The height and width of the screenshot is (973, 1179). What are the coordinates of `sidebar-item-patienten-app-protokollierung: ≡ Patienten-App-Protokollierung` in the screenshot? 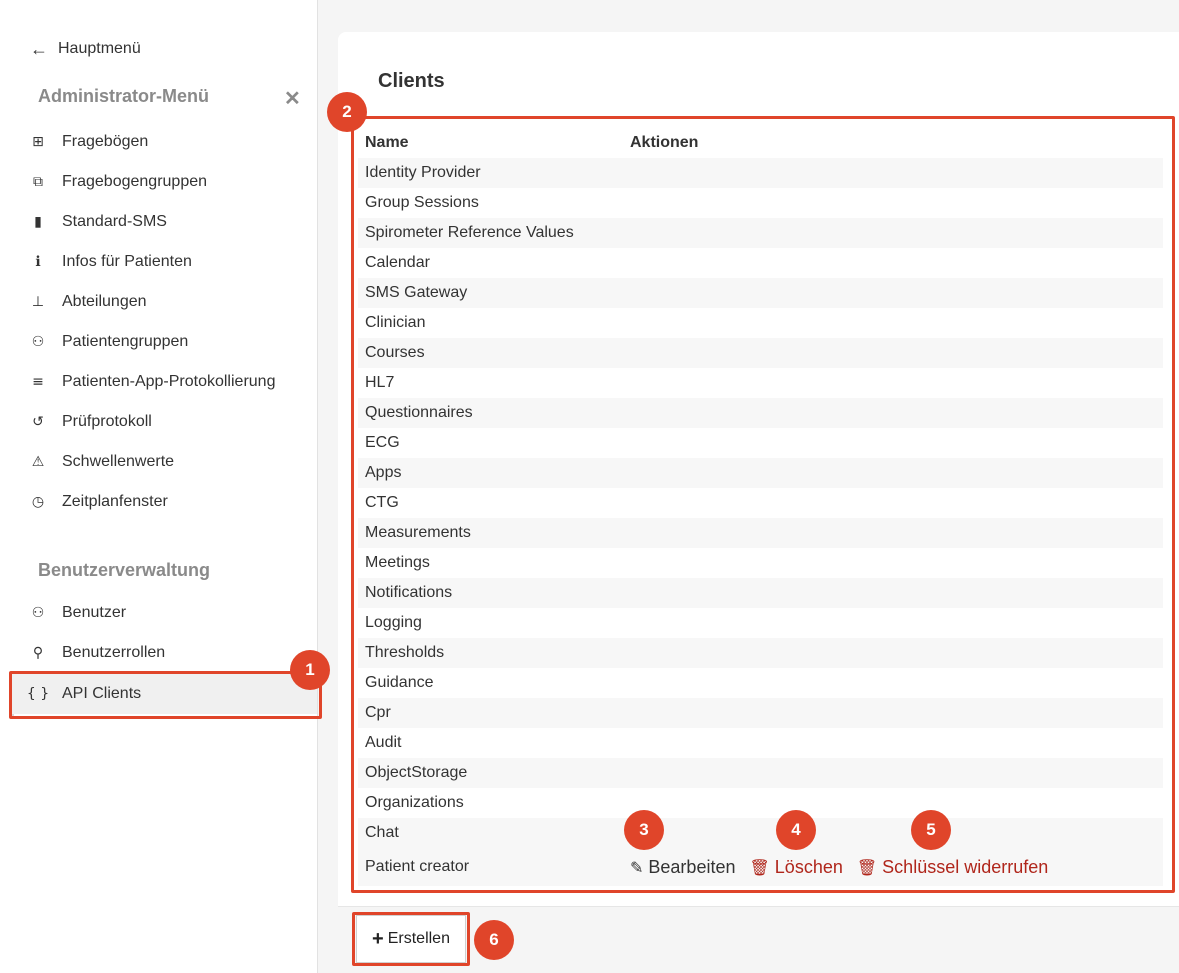 It's located at (150, 382).